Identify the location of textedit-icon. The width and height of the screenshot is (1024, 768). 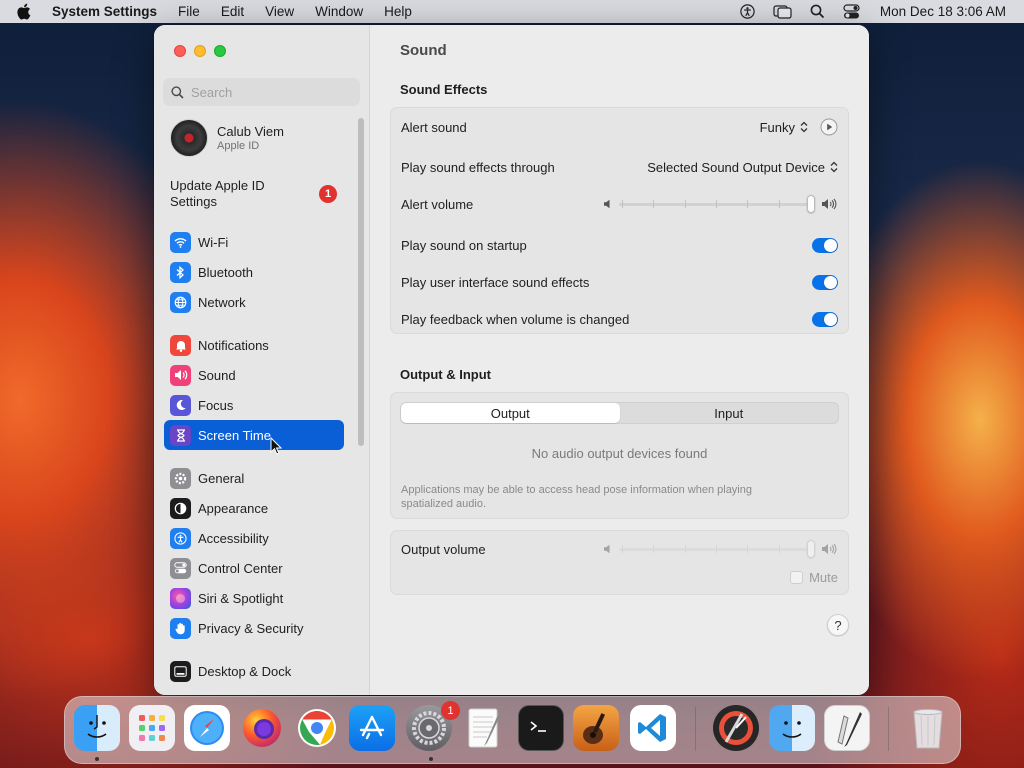
(484, 728).